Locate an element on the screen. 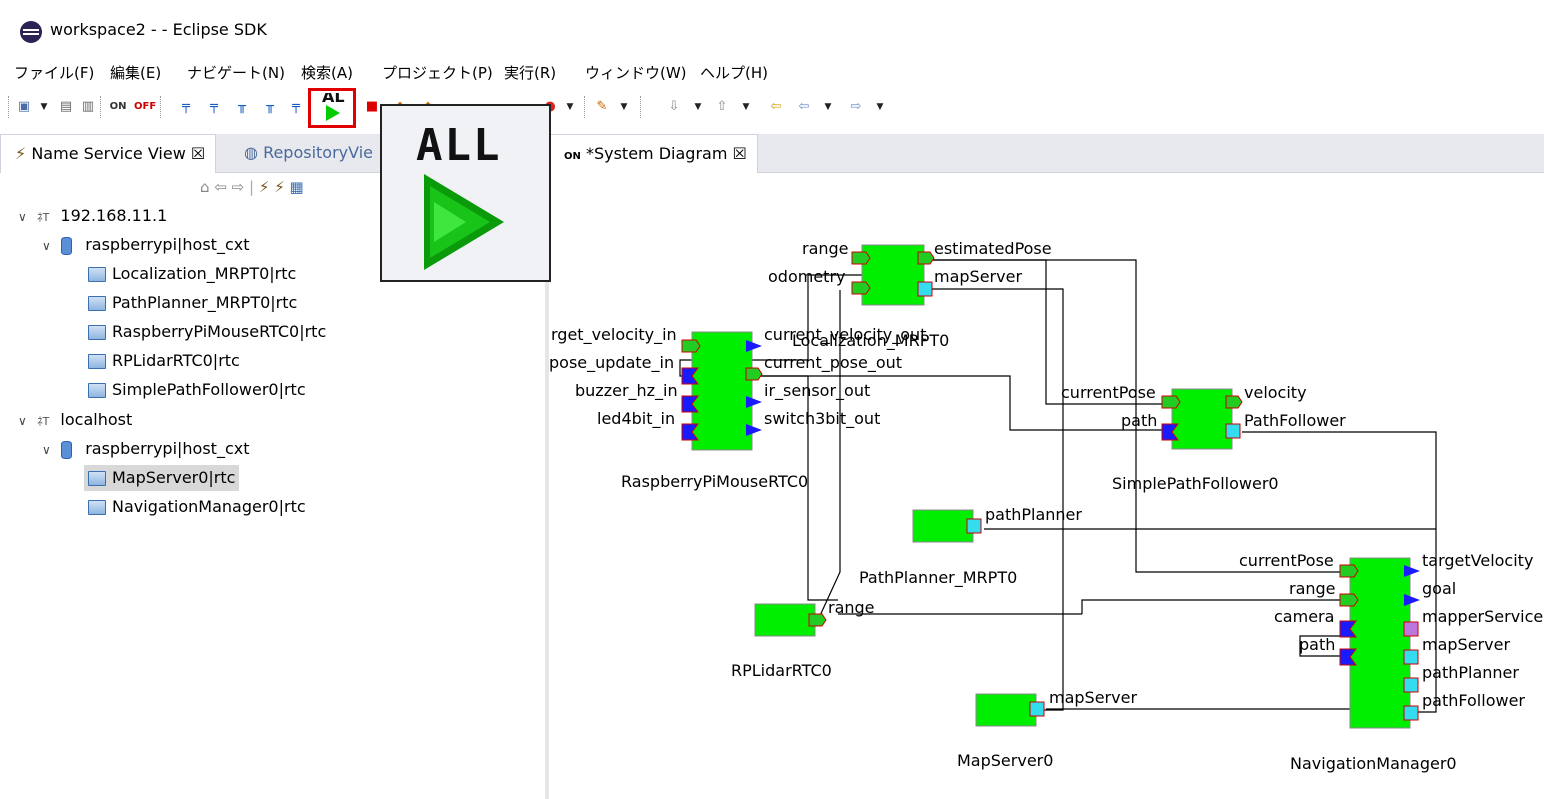  port-label: switch3bit_out is located at coordinates (822, 418).